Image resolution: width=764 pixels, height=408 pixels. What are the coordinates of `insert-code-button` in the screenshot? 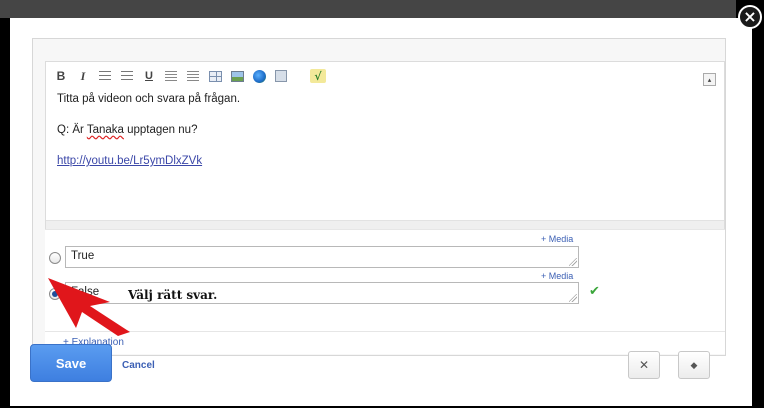 It's located at (281, 76).